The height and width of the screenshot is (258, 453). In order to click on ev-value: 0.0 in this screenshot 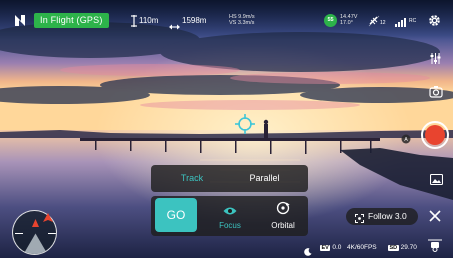, I will do `click(337, 247)`.